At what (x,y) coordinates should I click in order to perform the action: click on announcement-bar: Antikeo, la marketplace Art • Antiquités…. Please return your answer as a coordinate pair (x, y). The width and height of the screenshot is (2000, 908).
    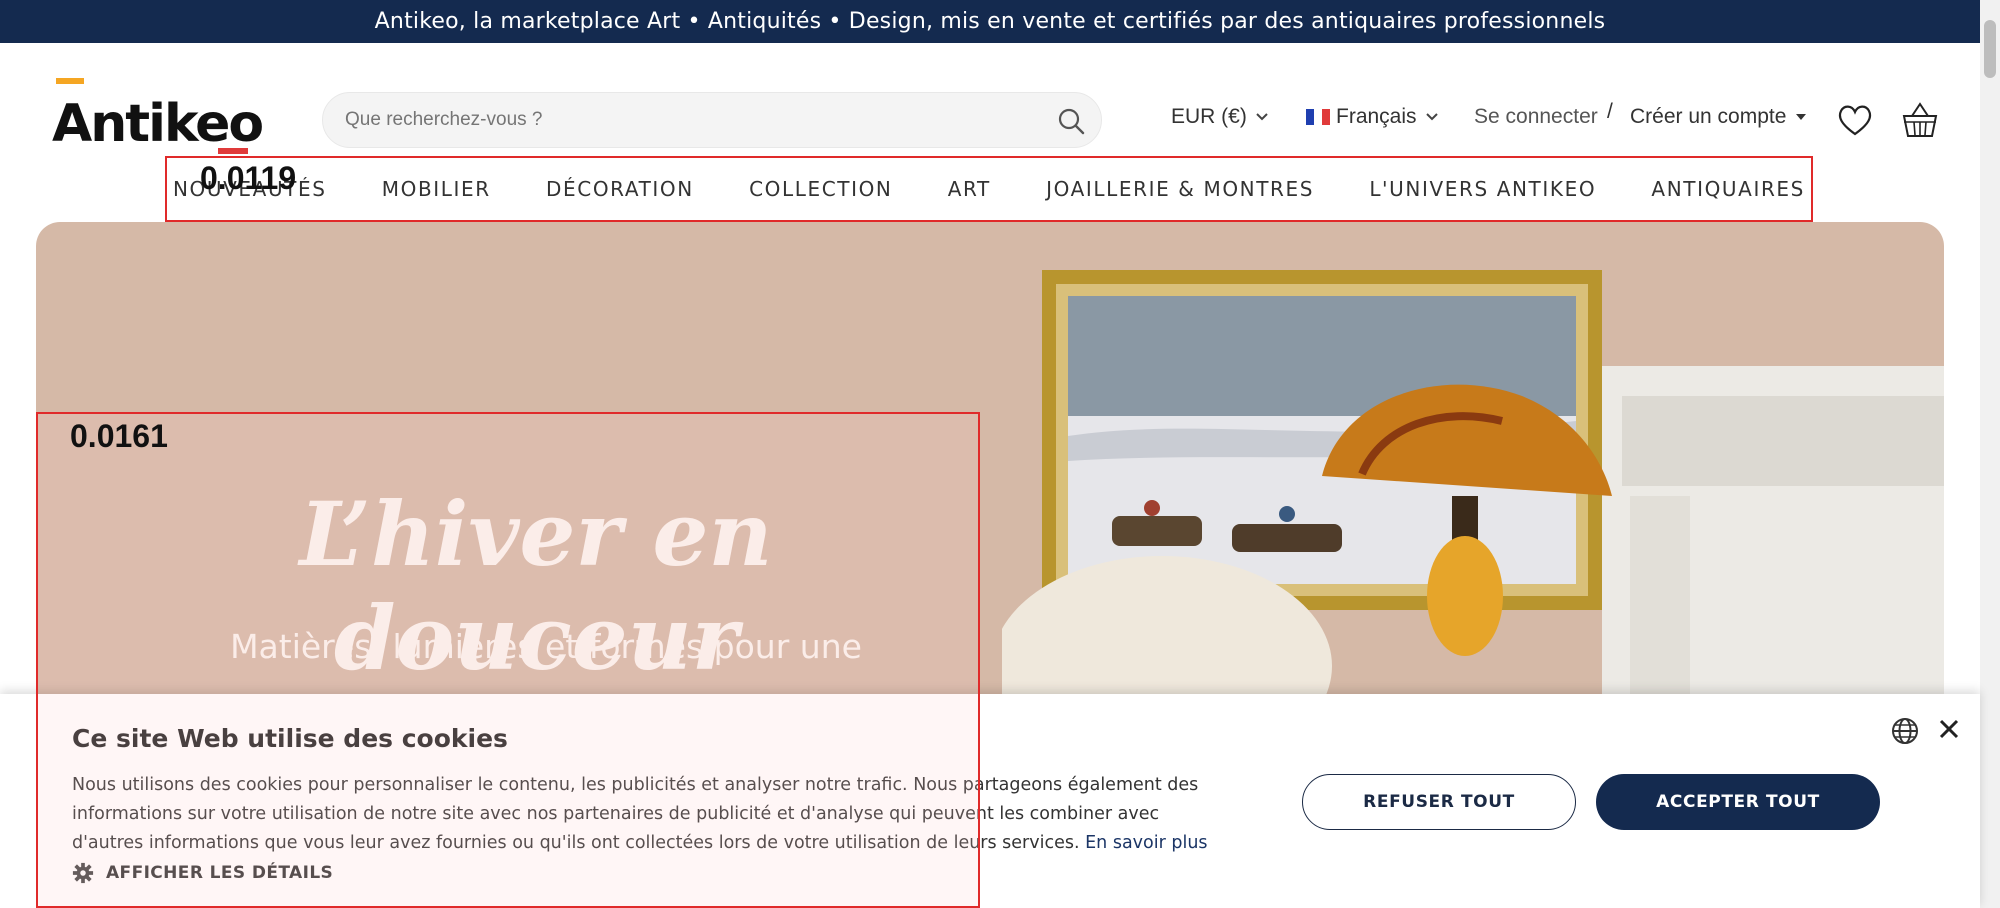
    Looking at the image, I should click on (990, 21).